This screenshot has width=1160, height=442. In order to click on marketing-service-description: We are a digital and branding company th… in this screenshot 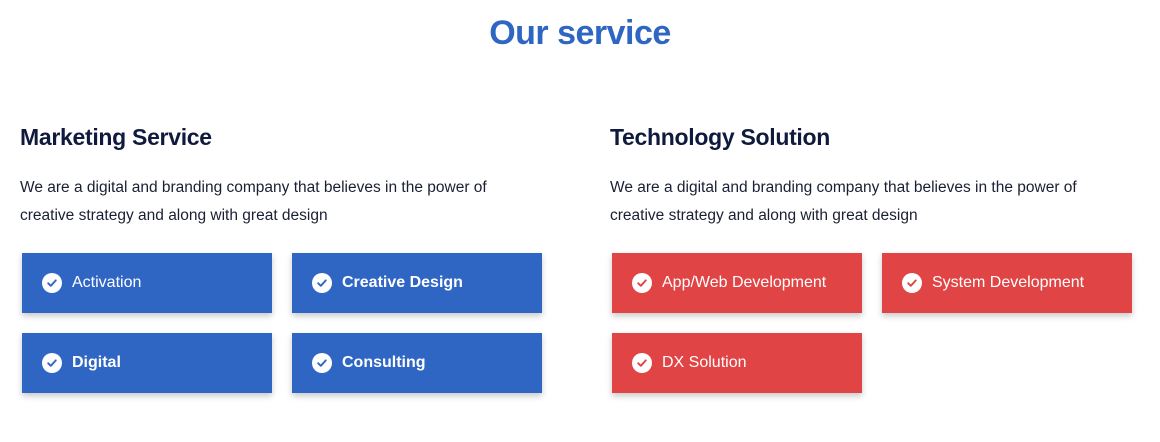, I will do `click(253, 201)`.